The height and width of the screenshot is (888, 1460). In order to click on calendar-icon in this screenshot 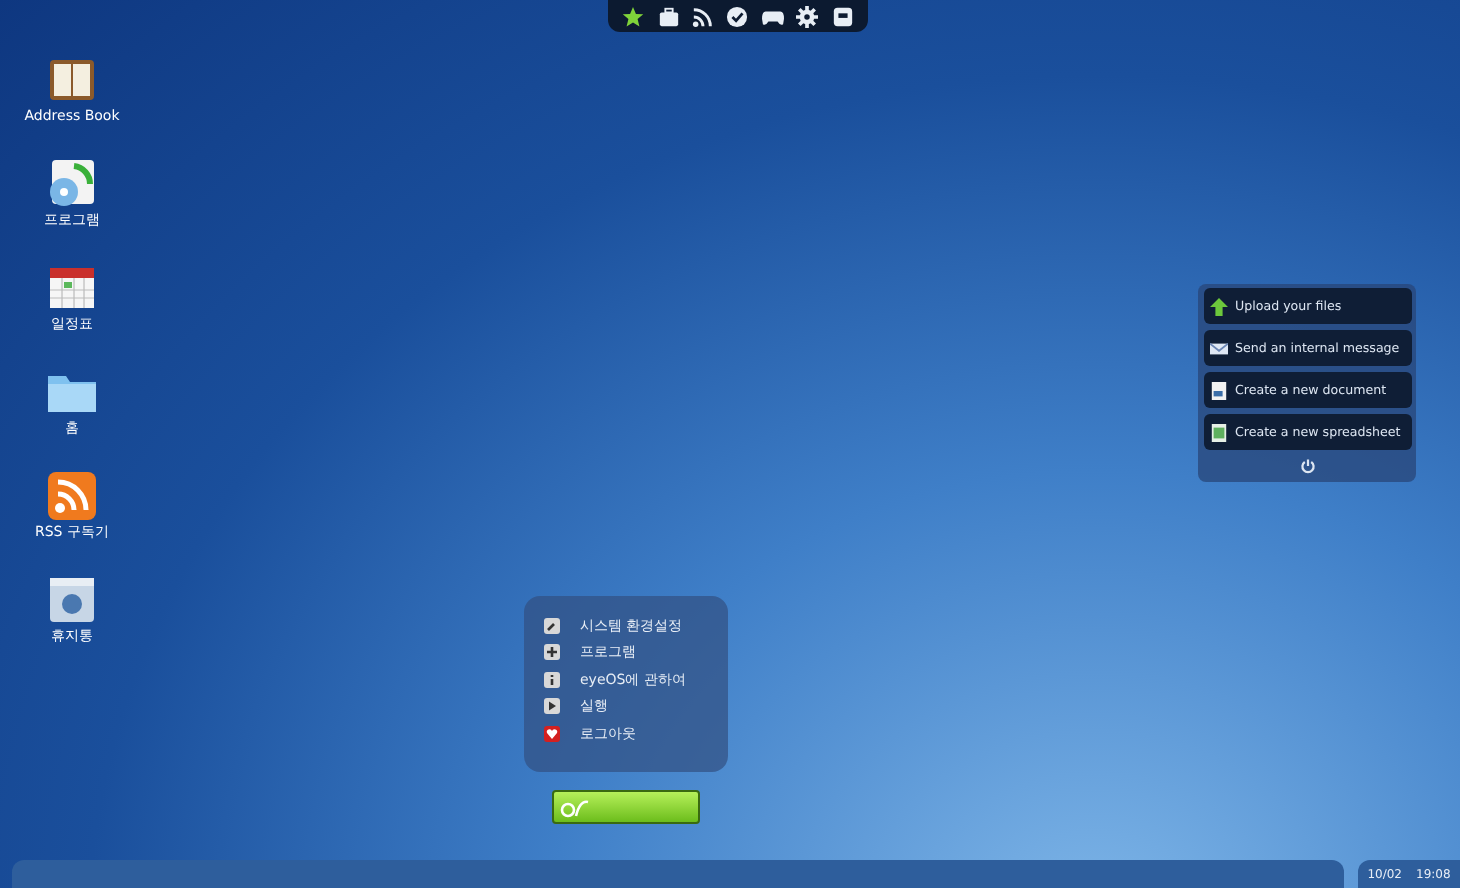, I will do `click(72, 288)`.